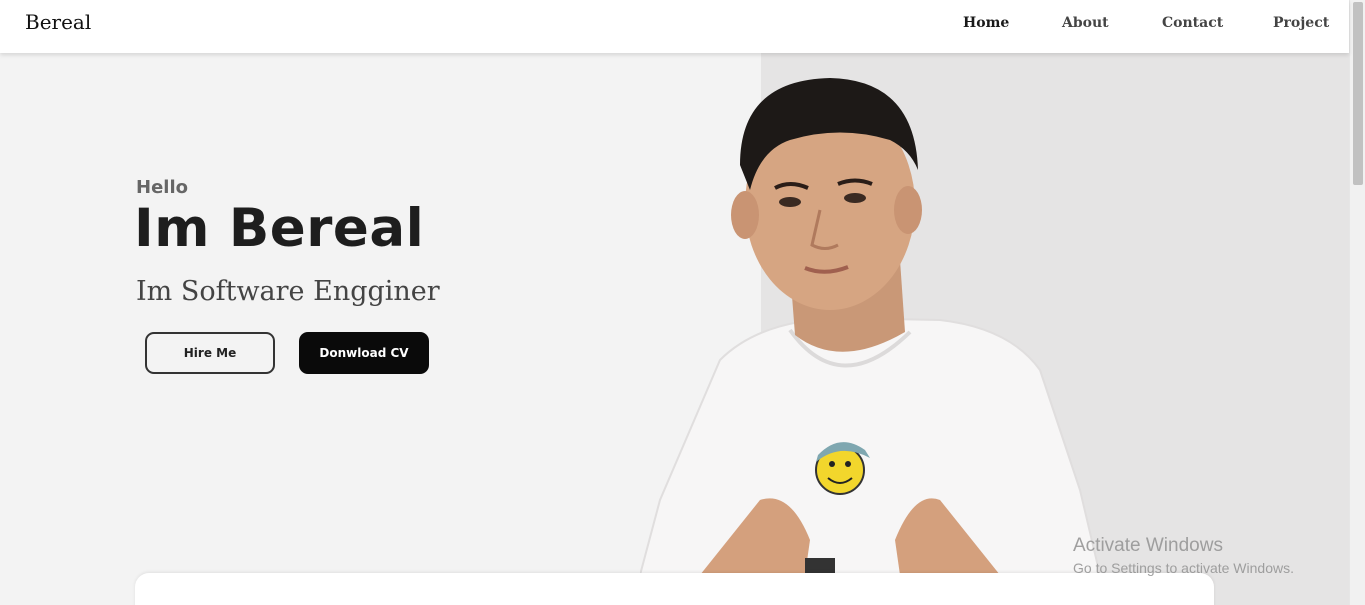 The width and height of the screenshot is (1365, 605). What do you see at coordinates (1301, 23) in the screenshot?
I see `nav-project-link: Project` at bounding box center [1301, 23].